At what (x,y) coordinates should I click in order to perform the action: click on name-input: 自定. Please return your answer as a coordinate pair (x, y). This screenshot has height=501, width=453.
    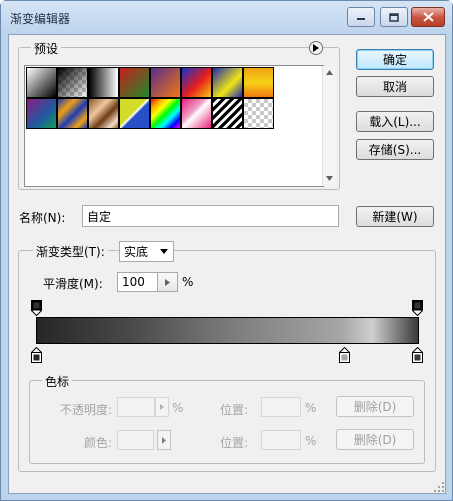
    Looking at the image, I should click on (210, 216).